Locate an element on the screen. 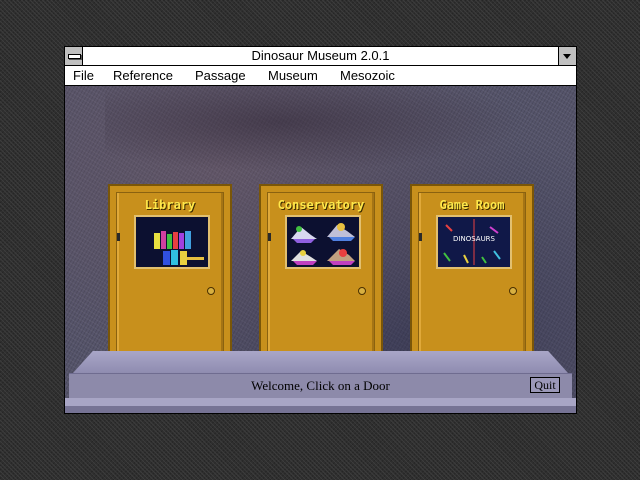 The width and height of the screenshot is (640, 480). system-menu-button is located at coordinates (74, 56).